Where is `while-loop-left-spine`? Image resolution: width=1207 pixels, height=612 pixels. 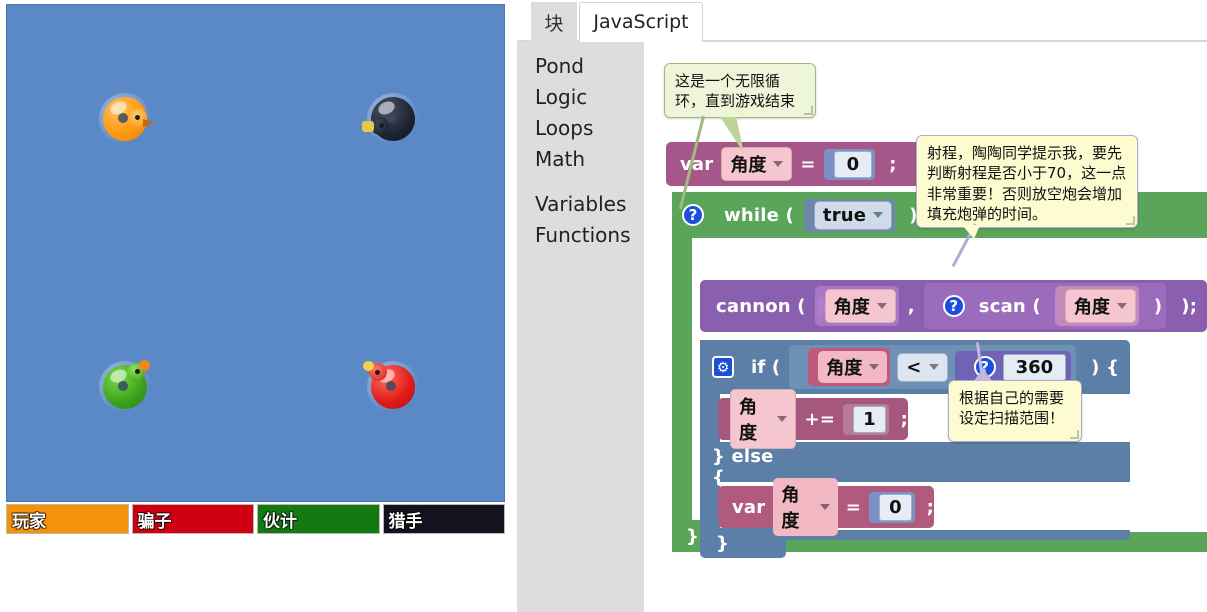 while-loop-left-spine is located at coordinates (682, 372).